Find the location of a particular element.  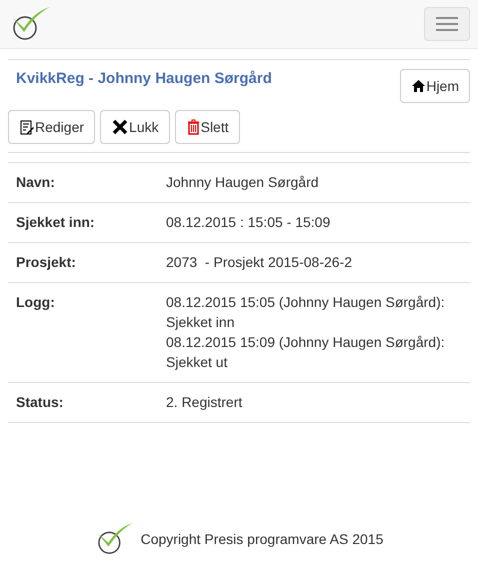

trash-icon is located at coordinates (193, 127).